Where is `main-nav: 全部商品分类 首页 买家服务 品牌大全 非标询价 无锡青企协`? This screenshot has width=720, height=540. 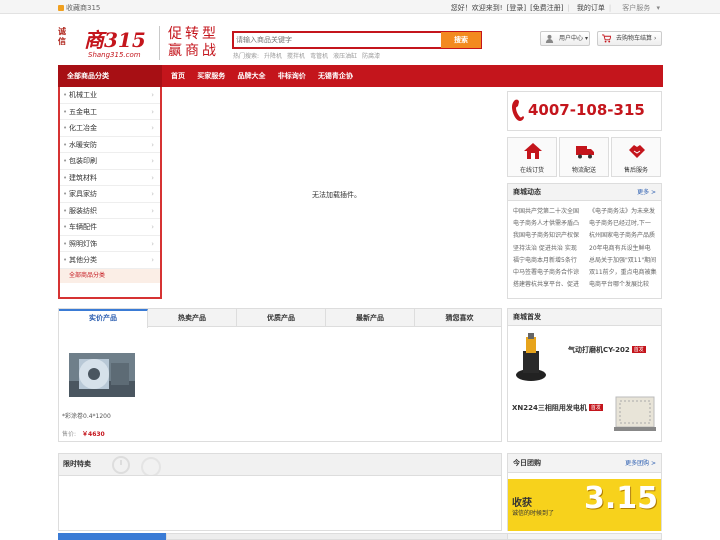
main-nav: 全部商品分类 首页 买家服务 品牌大全 非标询价 无锡青企协 is located at coordinates (360, 76).